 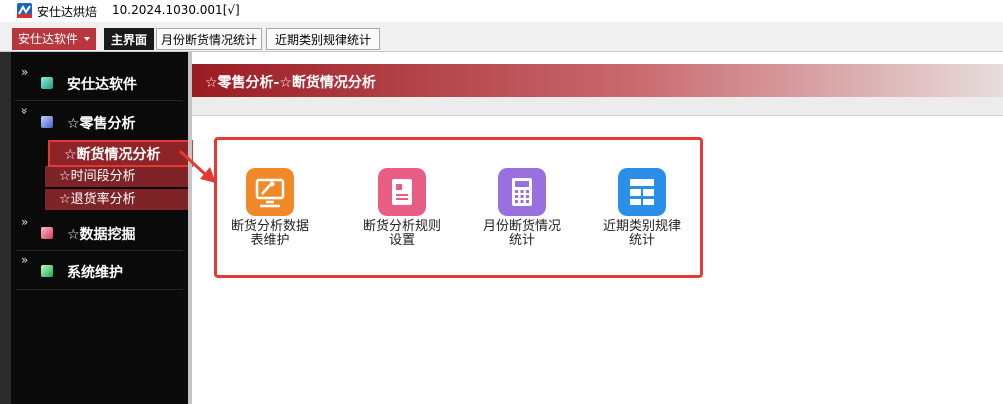 I want to click on window-edge, so click(x=5, y=228).